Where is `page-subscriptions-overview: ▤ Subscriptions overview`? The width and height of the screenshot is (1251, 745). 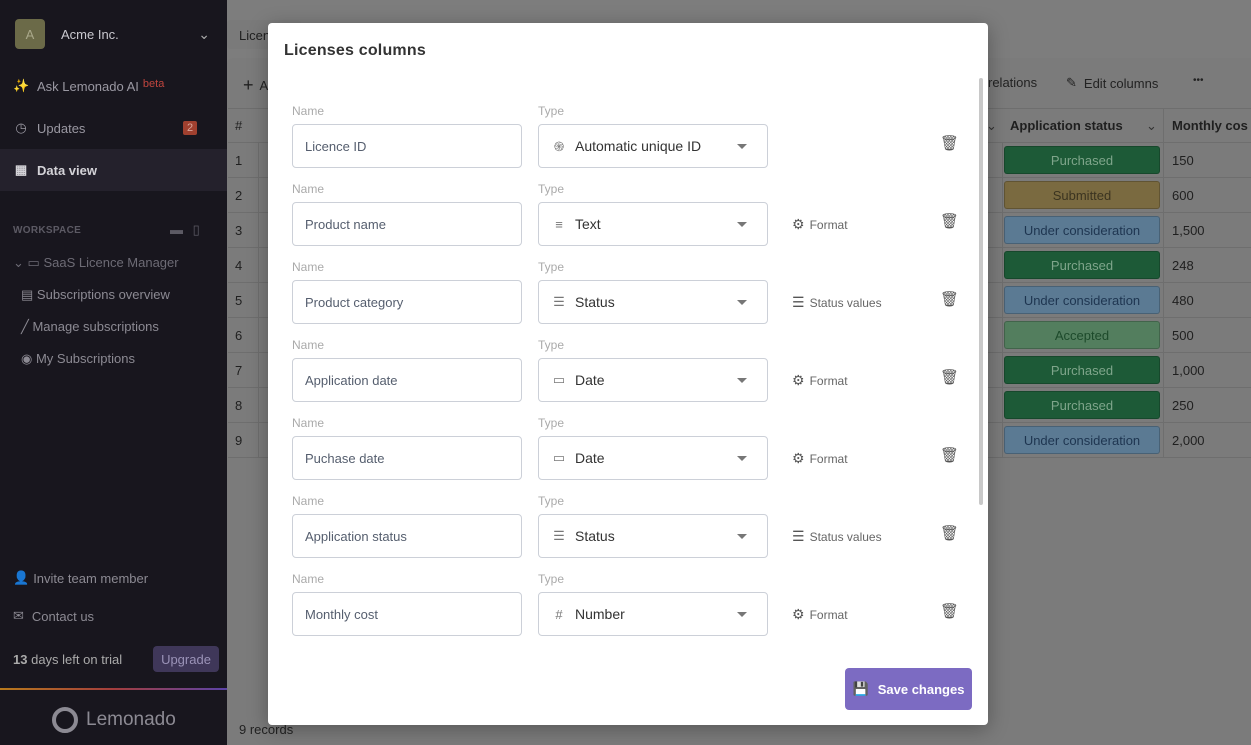 page-subscriptions-overview: ▤ Subscriptions overview is located at coordinates (95, 295).